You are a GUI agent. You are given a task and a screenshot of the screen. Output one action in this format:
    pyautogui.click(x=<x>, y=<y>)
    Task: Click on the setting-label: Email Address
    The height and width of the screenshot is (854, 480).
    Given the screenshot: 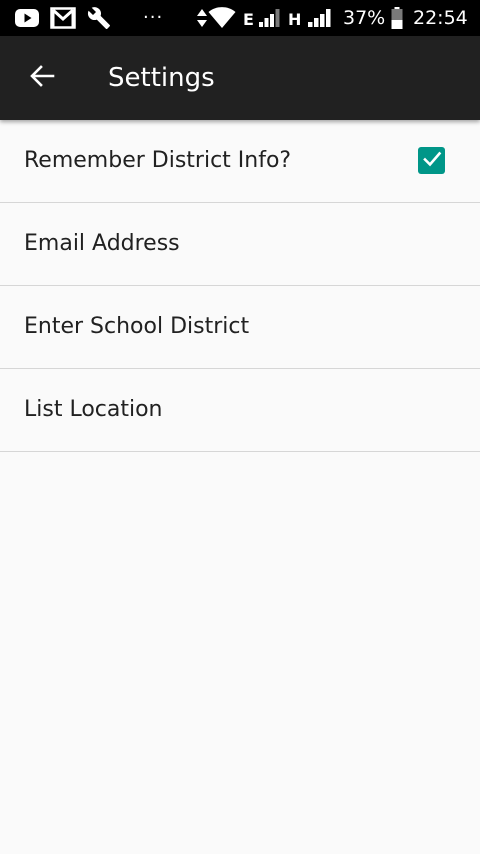 What is the action you would take?
    pyautogui.click(x=102, y=243)
    